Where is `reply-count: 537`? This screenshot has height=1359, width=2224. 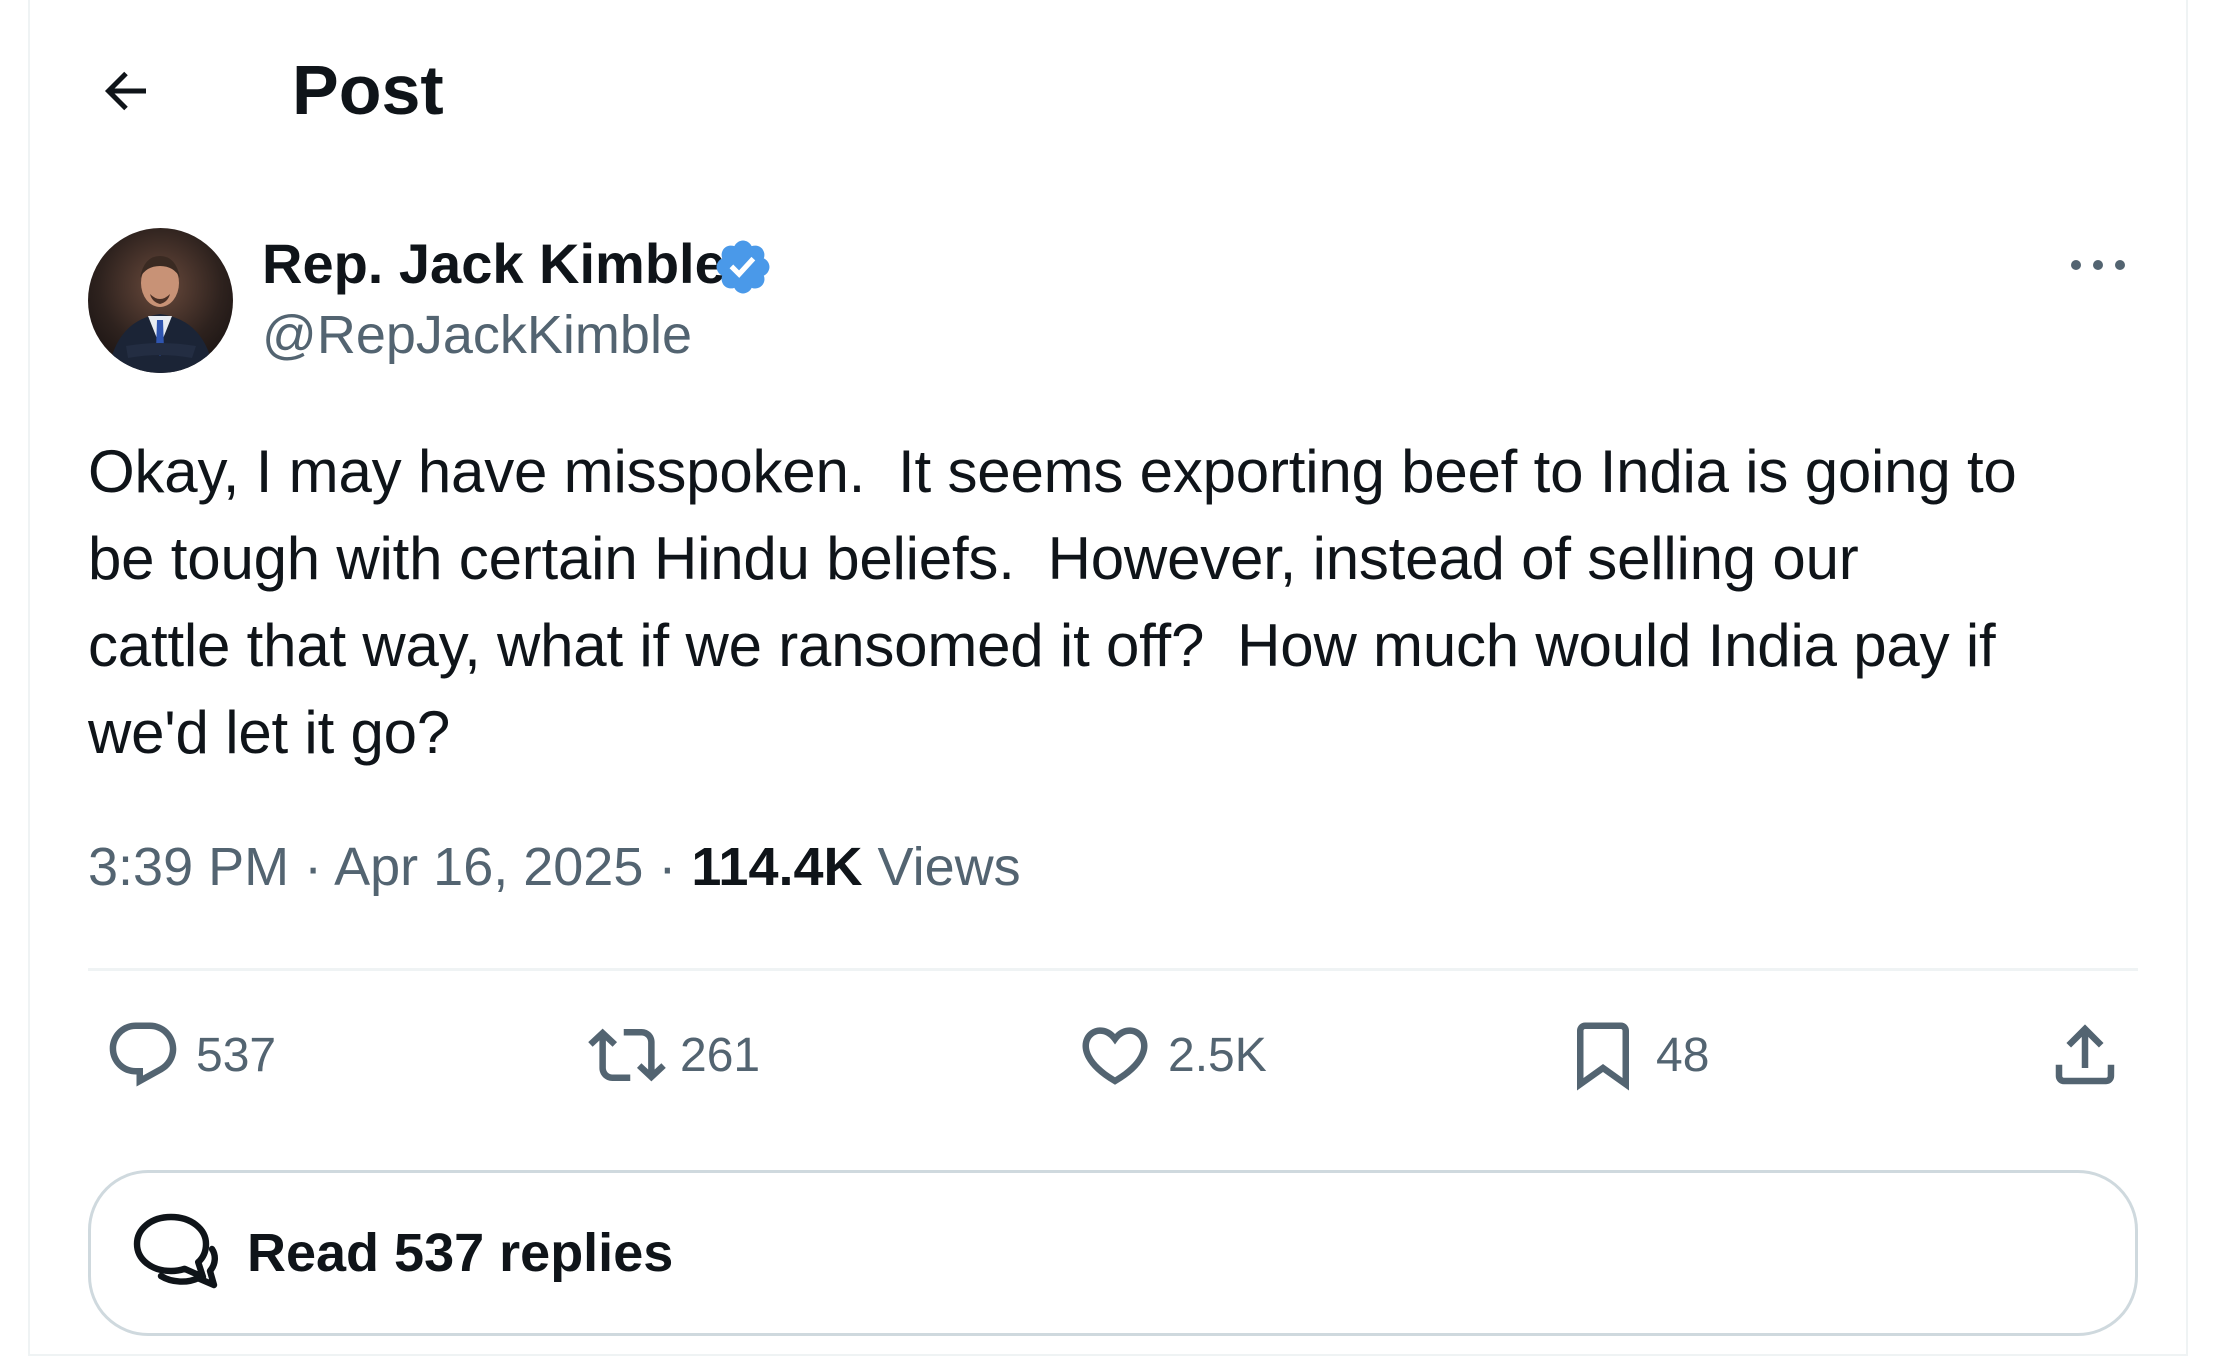
reply-count: 537 is located at coordinates (236, 1055).